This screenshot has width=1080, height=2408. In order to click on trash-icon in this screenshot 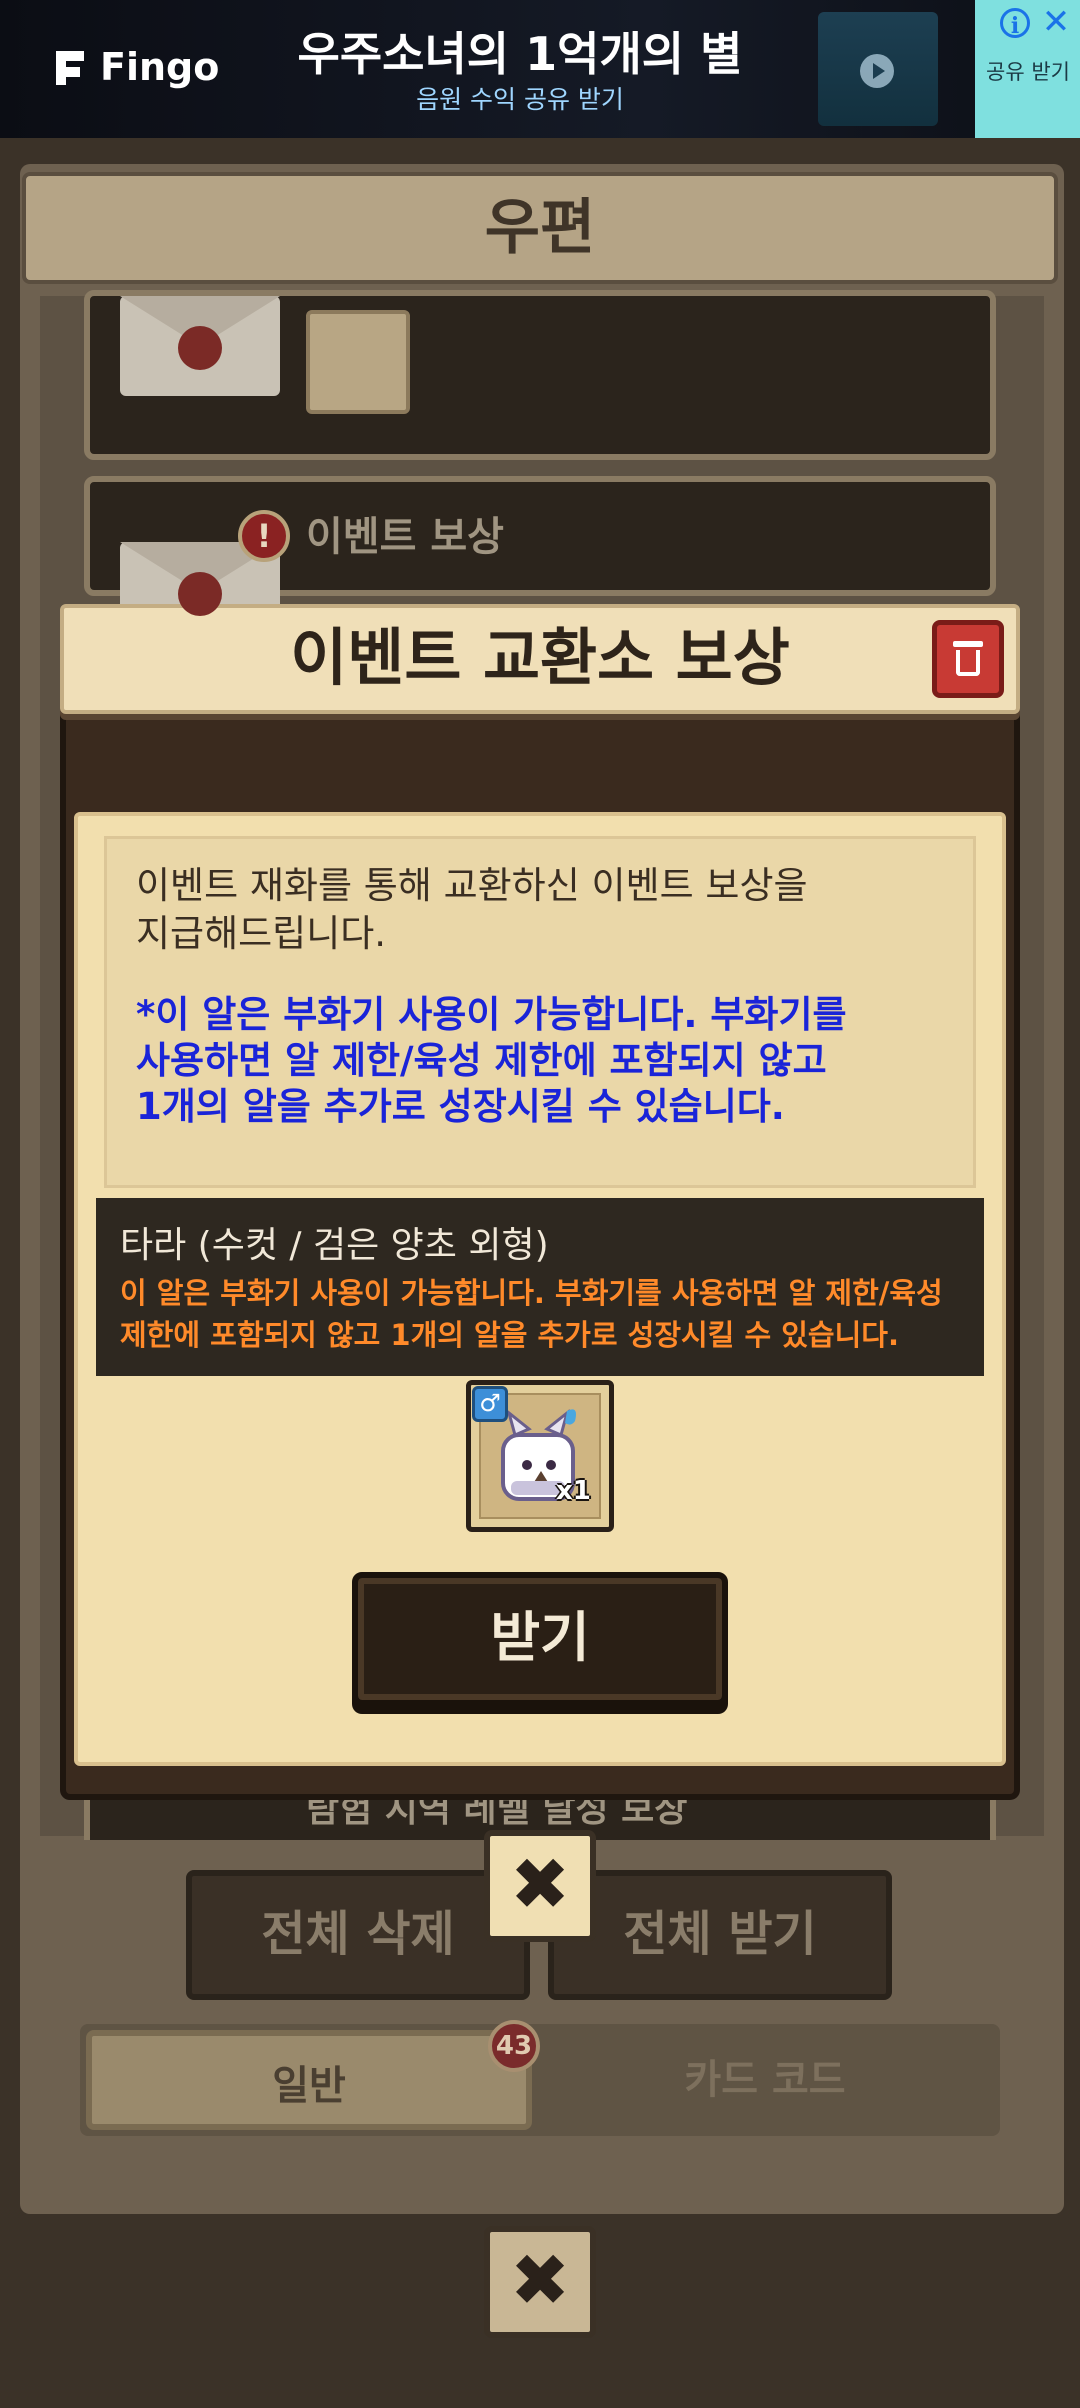, I will do `click(968, 644)`.